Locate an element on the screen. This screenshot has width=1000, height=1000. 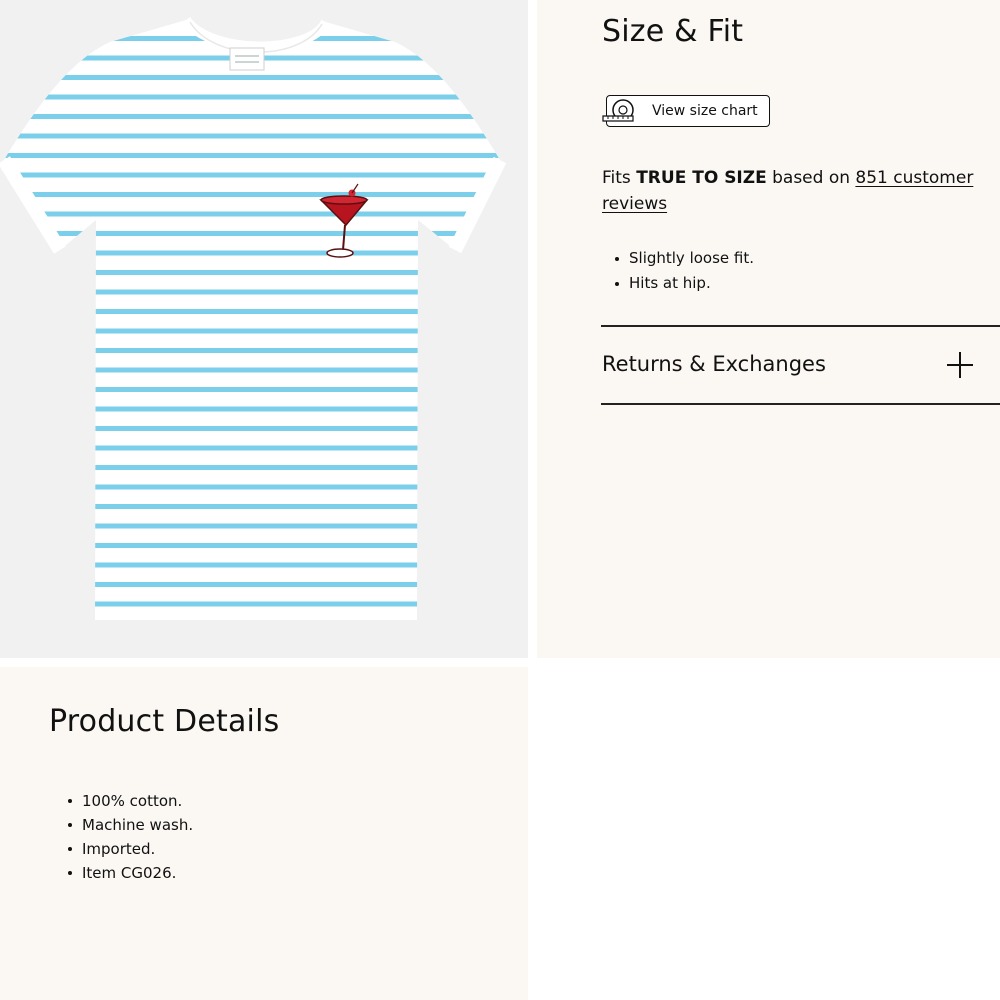
fit-based-on: based on is located at coordinates (811, 178).